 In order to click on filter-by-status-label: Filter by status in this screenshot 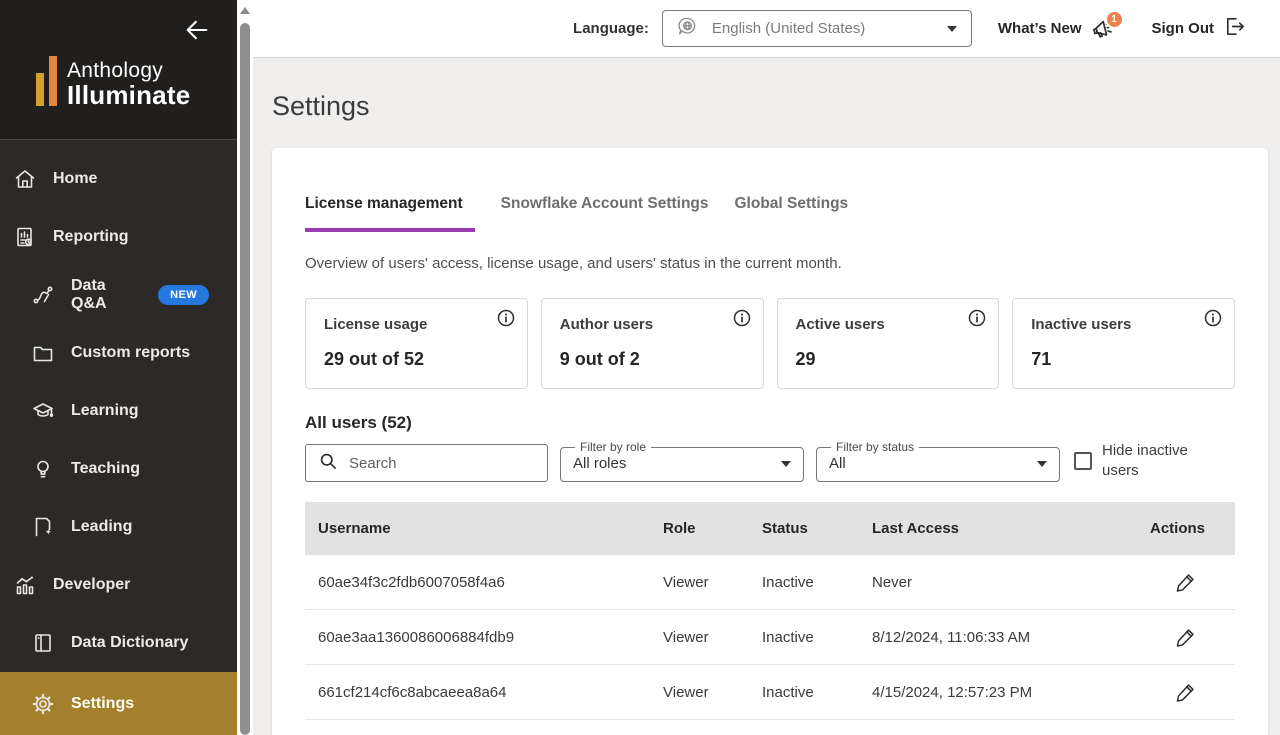, I will do `click(875, 447)`.